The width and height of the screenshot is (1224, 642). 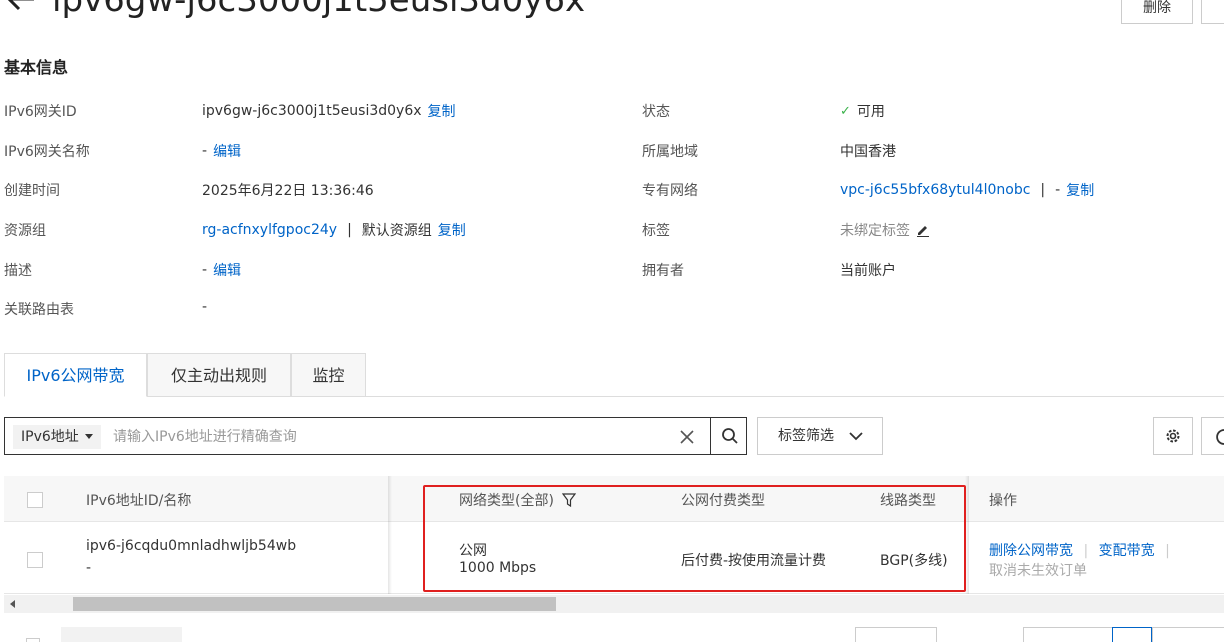 What do you see at coordinates (1058, 190) in the screenshot?
I see `vpc-name: -` at bounding box center [1058, 190].